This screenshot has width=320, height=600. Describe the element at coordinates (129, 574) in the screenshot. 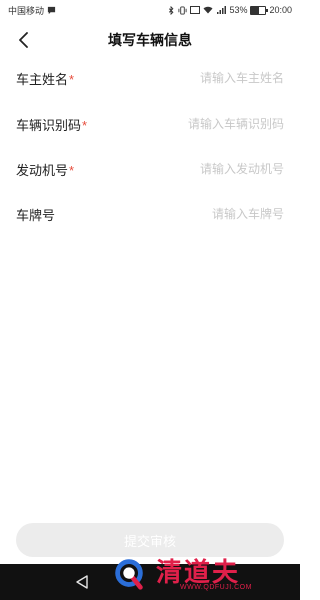

I see `watermark-logo-icon` at that location.